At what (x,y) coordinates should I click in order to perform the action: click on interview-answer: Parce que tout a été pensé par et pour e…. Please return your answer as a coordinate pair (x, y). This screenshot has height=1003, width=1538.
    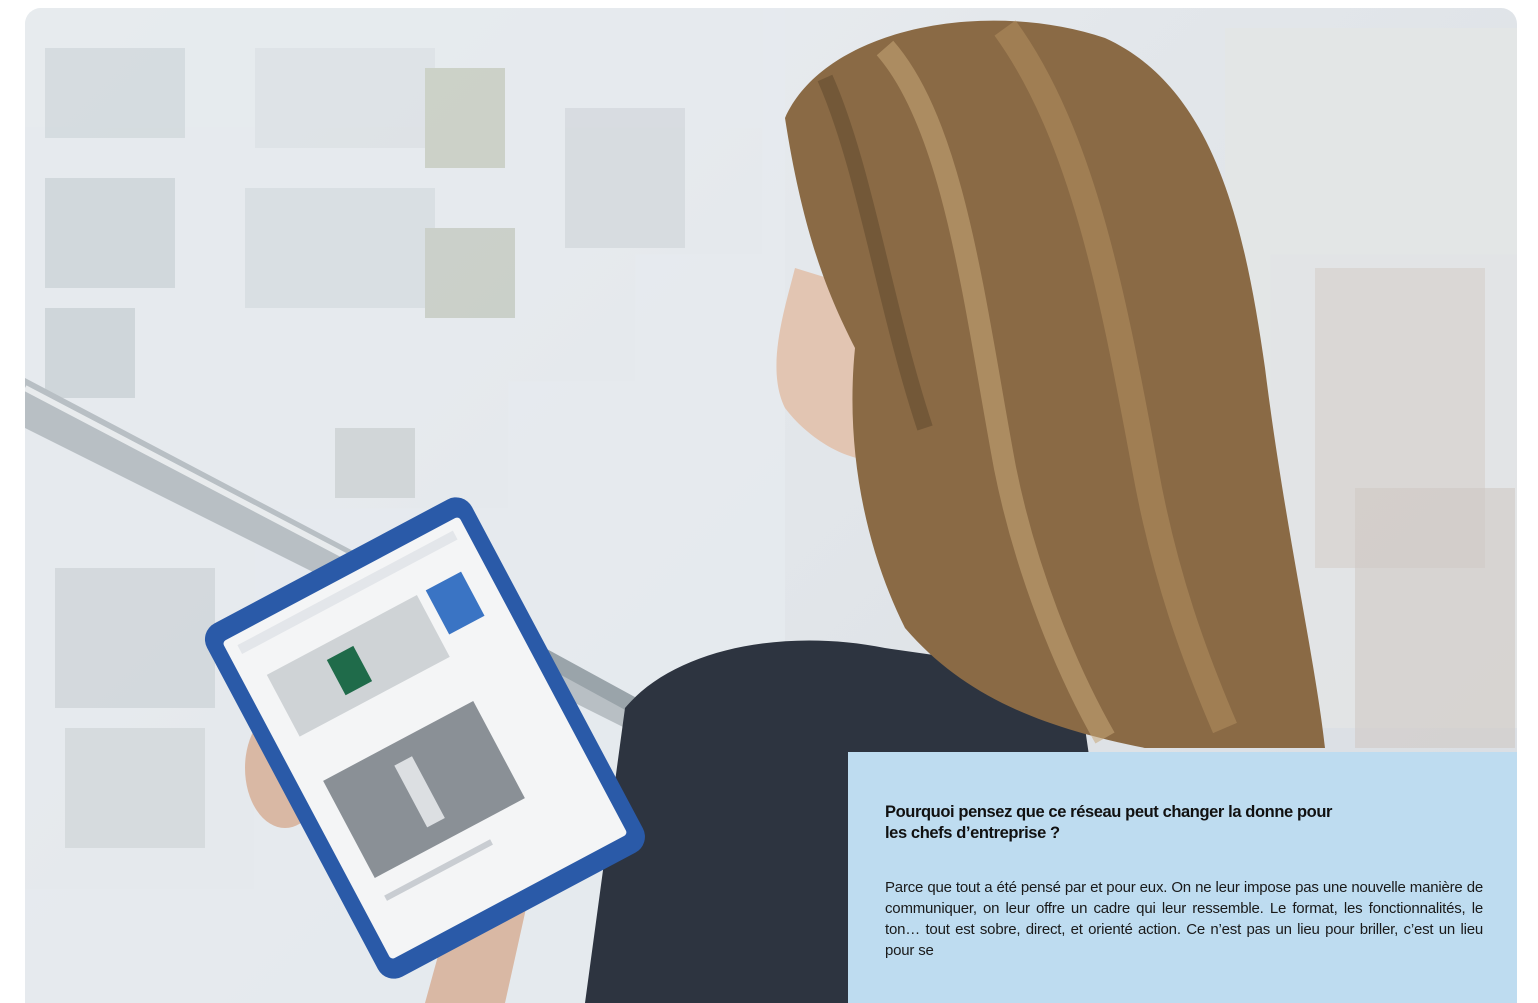
    Looking at the image, I should click on (1184, 919).